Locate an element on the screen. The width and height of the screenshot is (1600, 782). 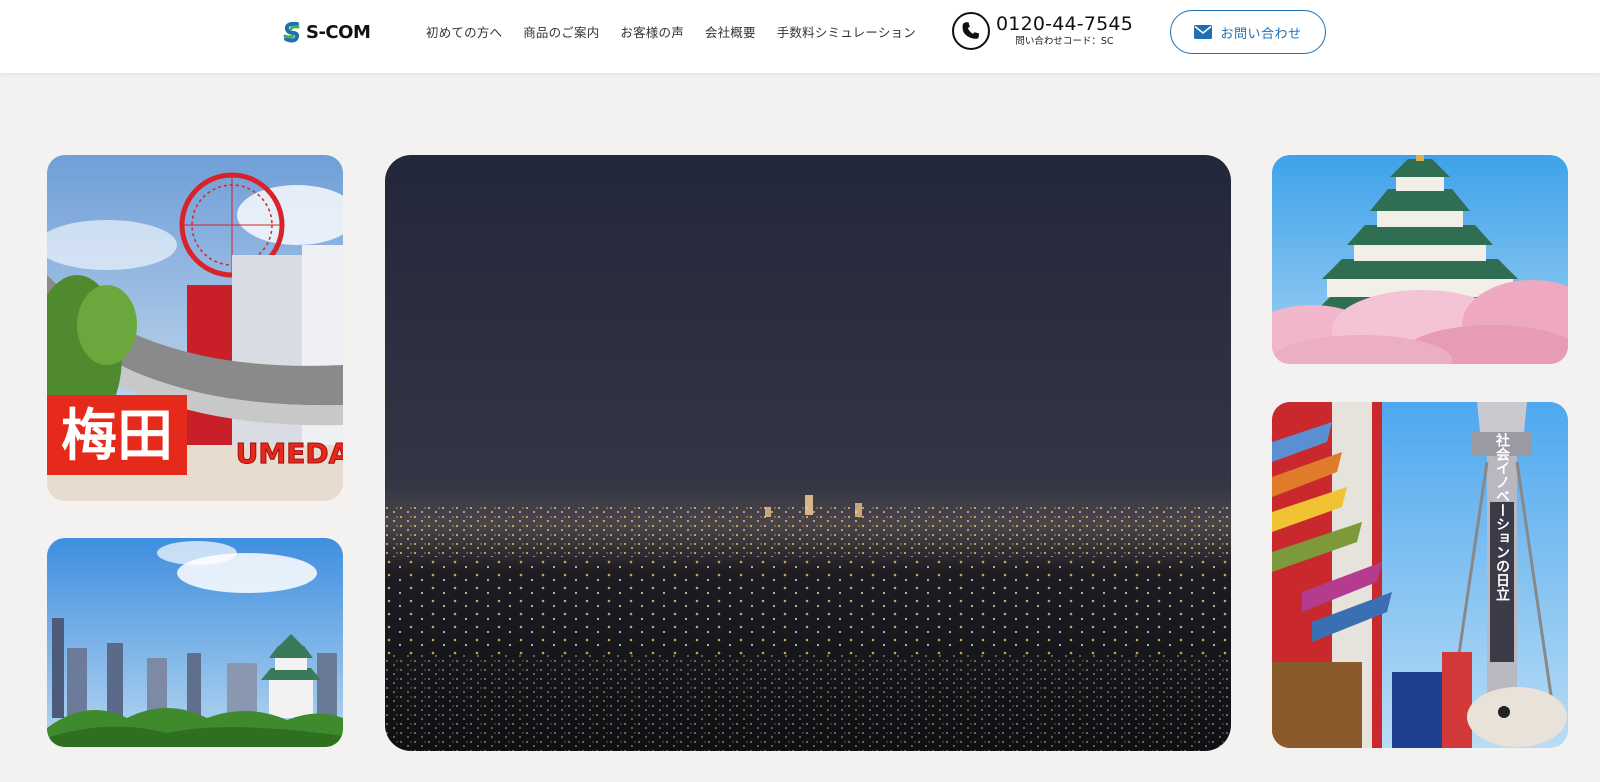
site-logo: S-COM is located at coordinates (326, 32).